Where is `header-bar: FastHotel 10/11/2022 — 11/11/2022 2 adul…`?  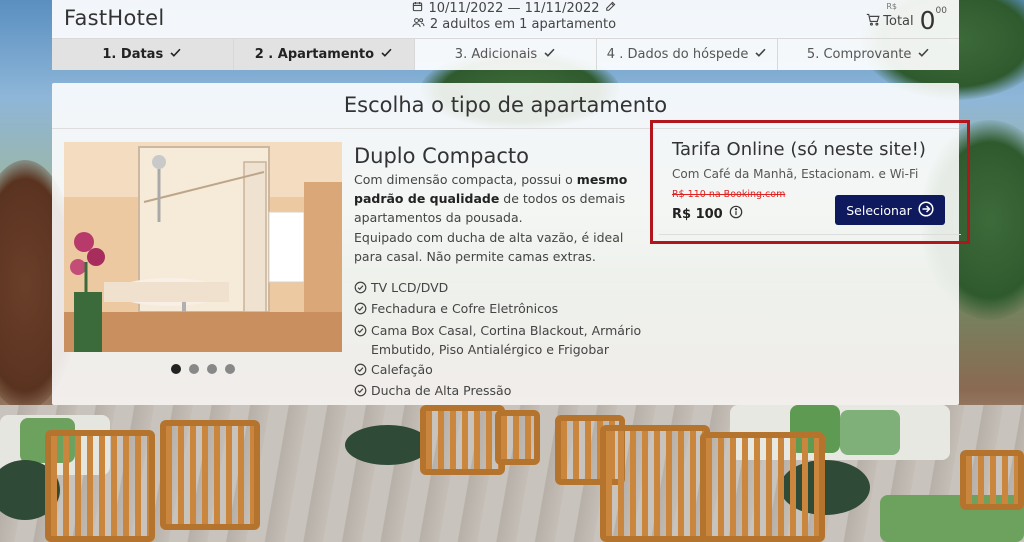 header-bar: FastHotel 10/11/2022 — 11/11/2022 2 adul… is located at coordinates (505, 19).